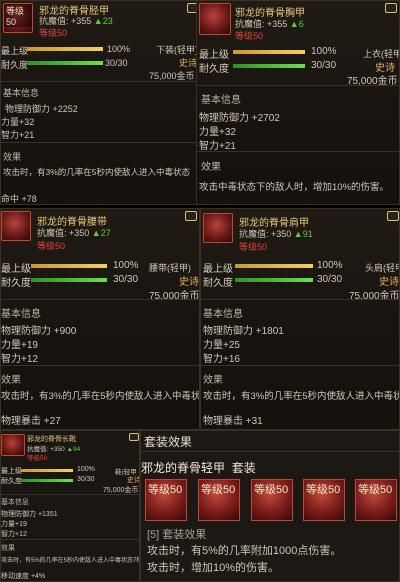  I want to click on set-panel-title: 套装效果, so click(168, 442).